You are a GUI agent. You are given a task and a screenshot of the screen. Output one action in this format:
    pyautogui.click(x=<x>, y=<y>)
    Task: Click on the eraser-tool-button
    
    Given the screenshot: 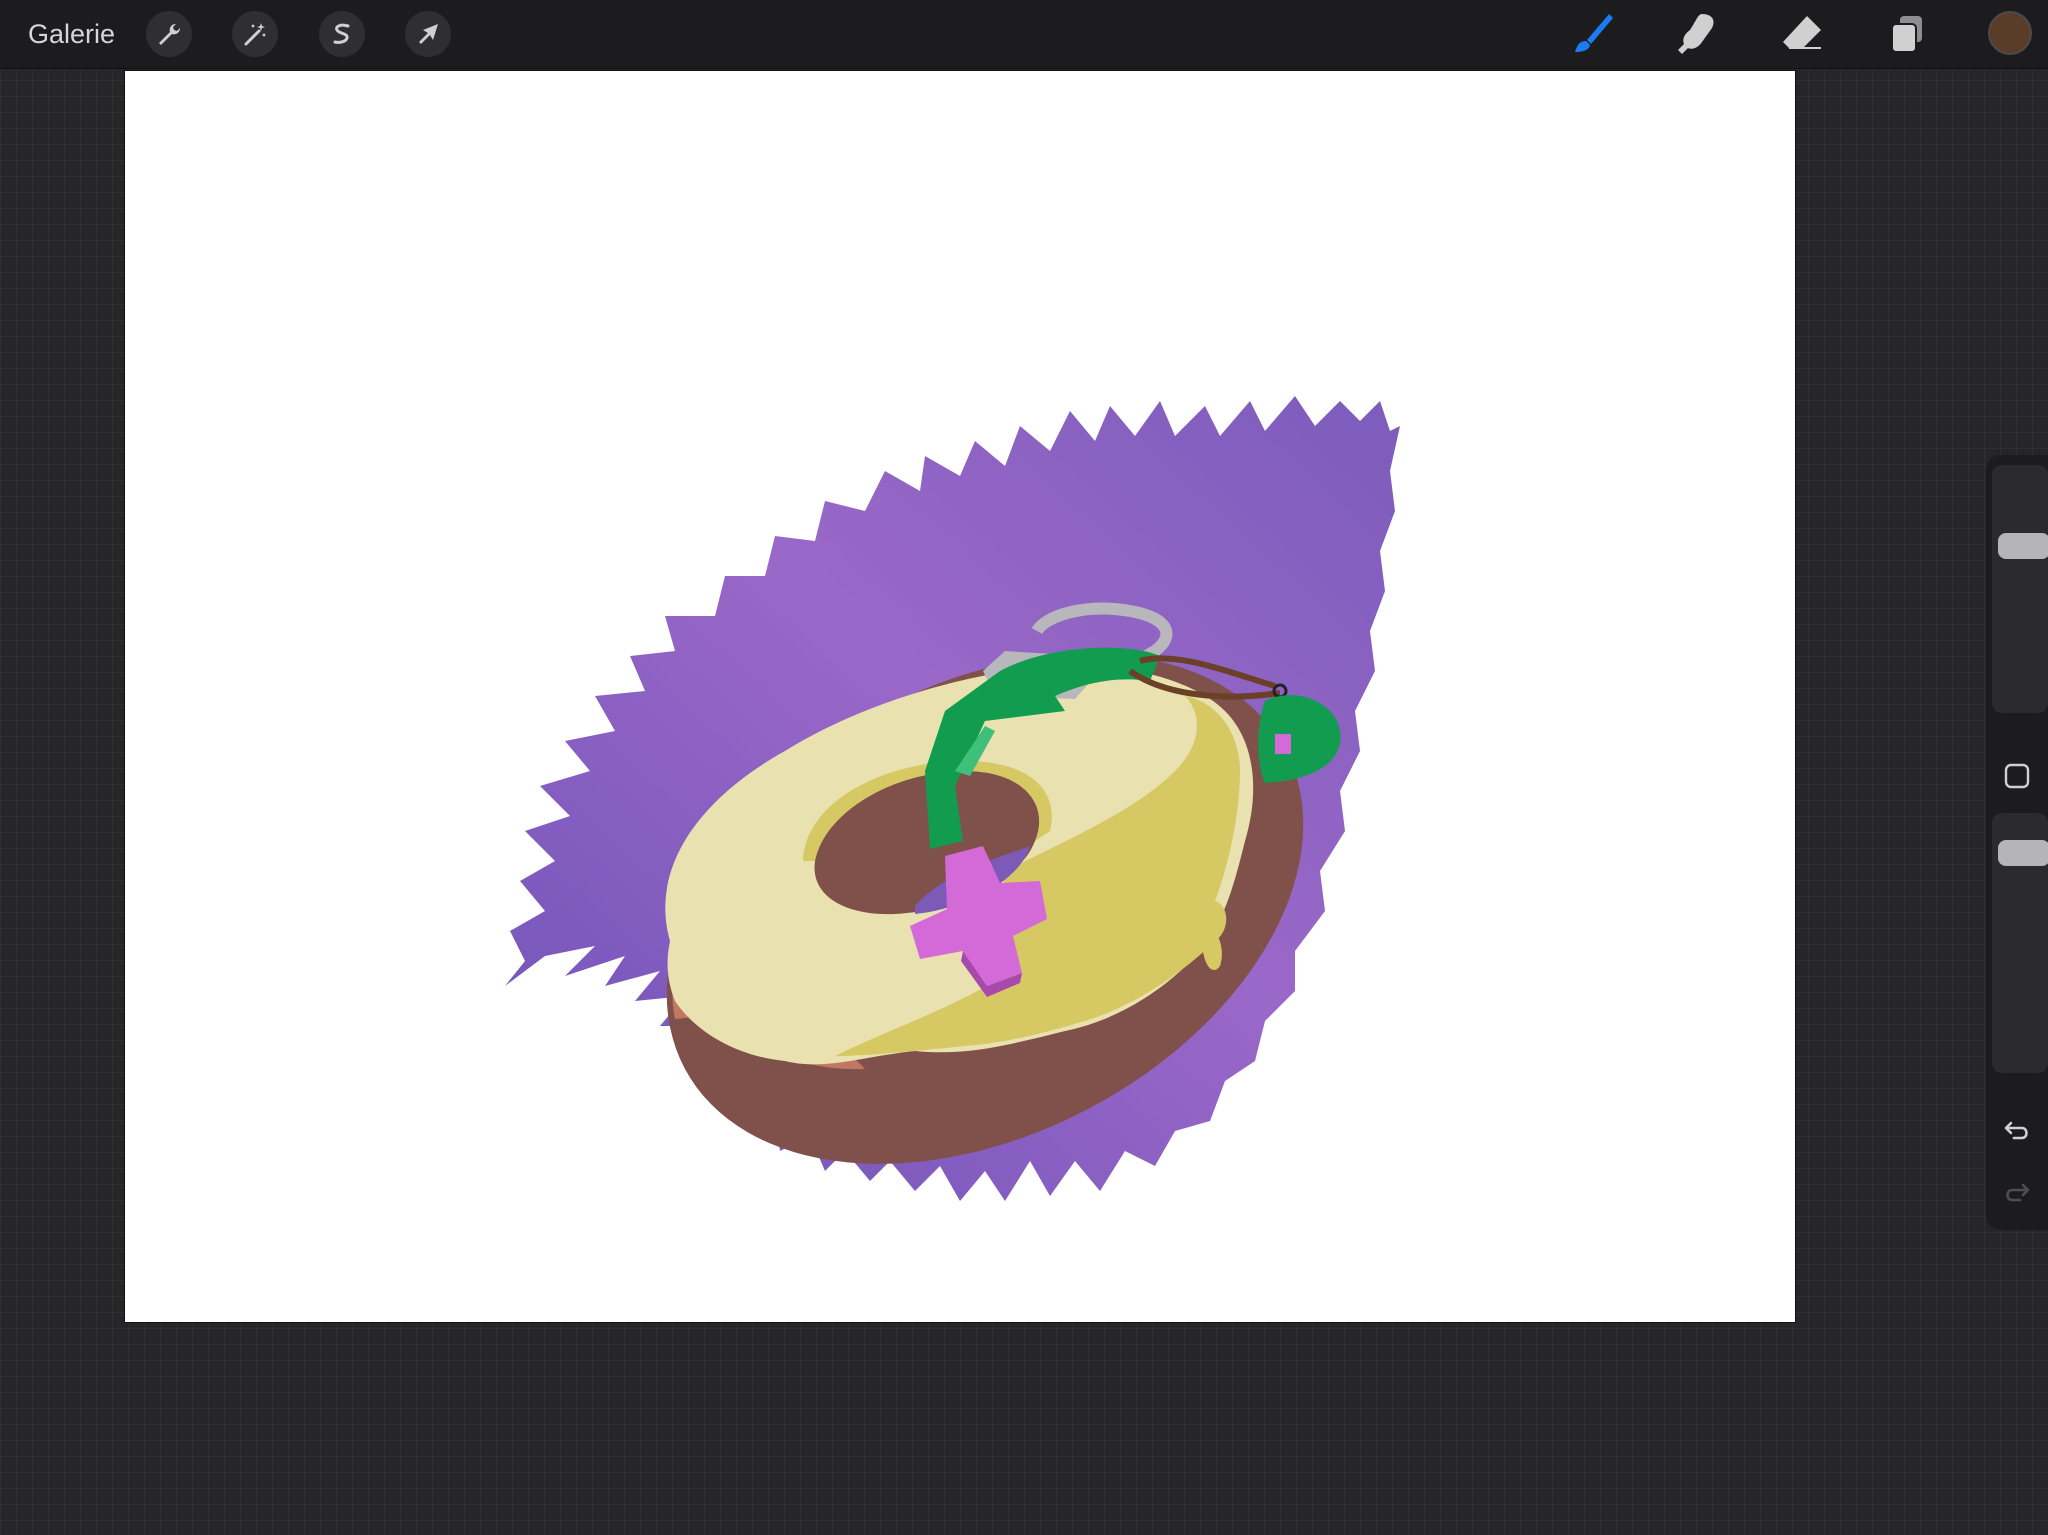 What is the action you would take?
    pyautogui.click(x=1802, y=34)
    